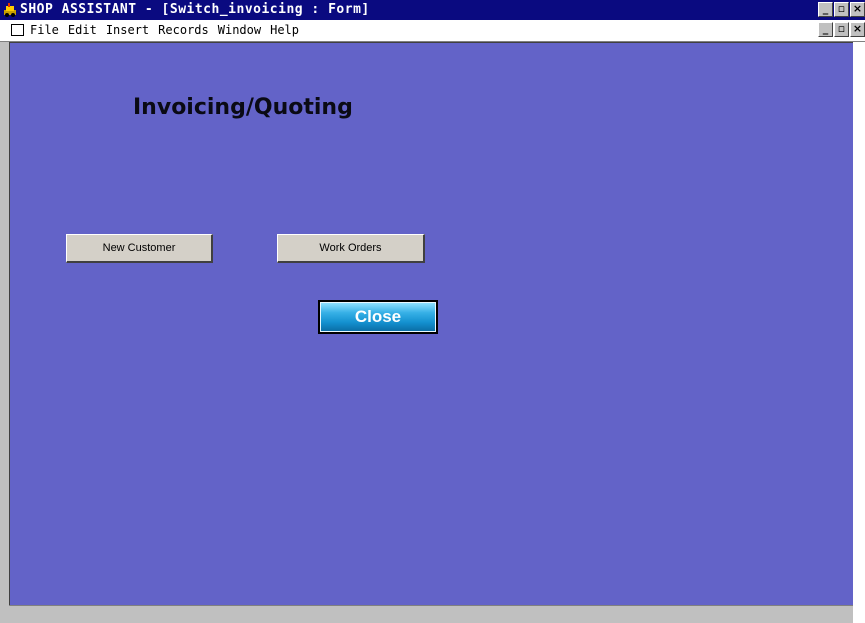 This screenshot has width=865, height=623. I want to click on new-customer-button: New Customer, so click(139, 248).